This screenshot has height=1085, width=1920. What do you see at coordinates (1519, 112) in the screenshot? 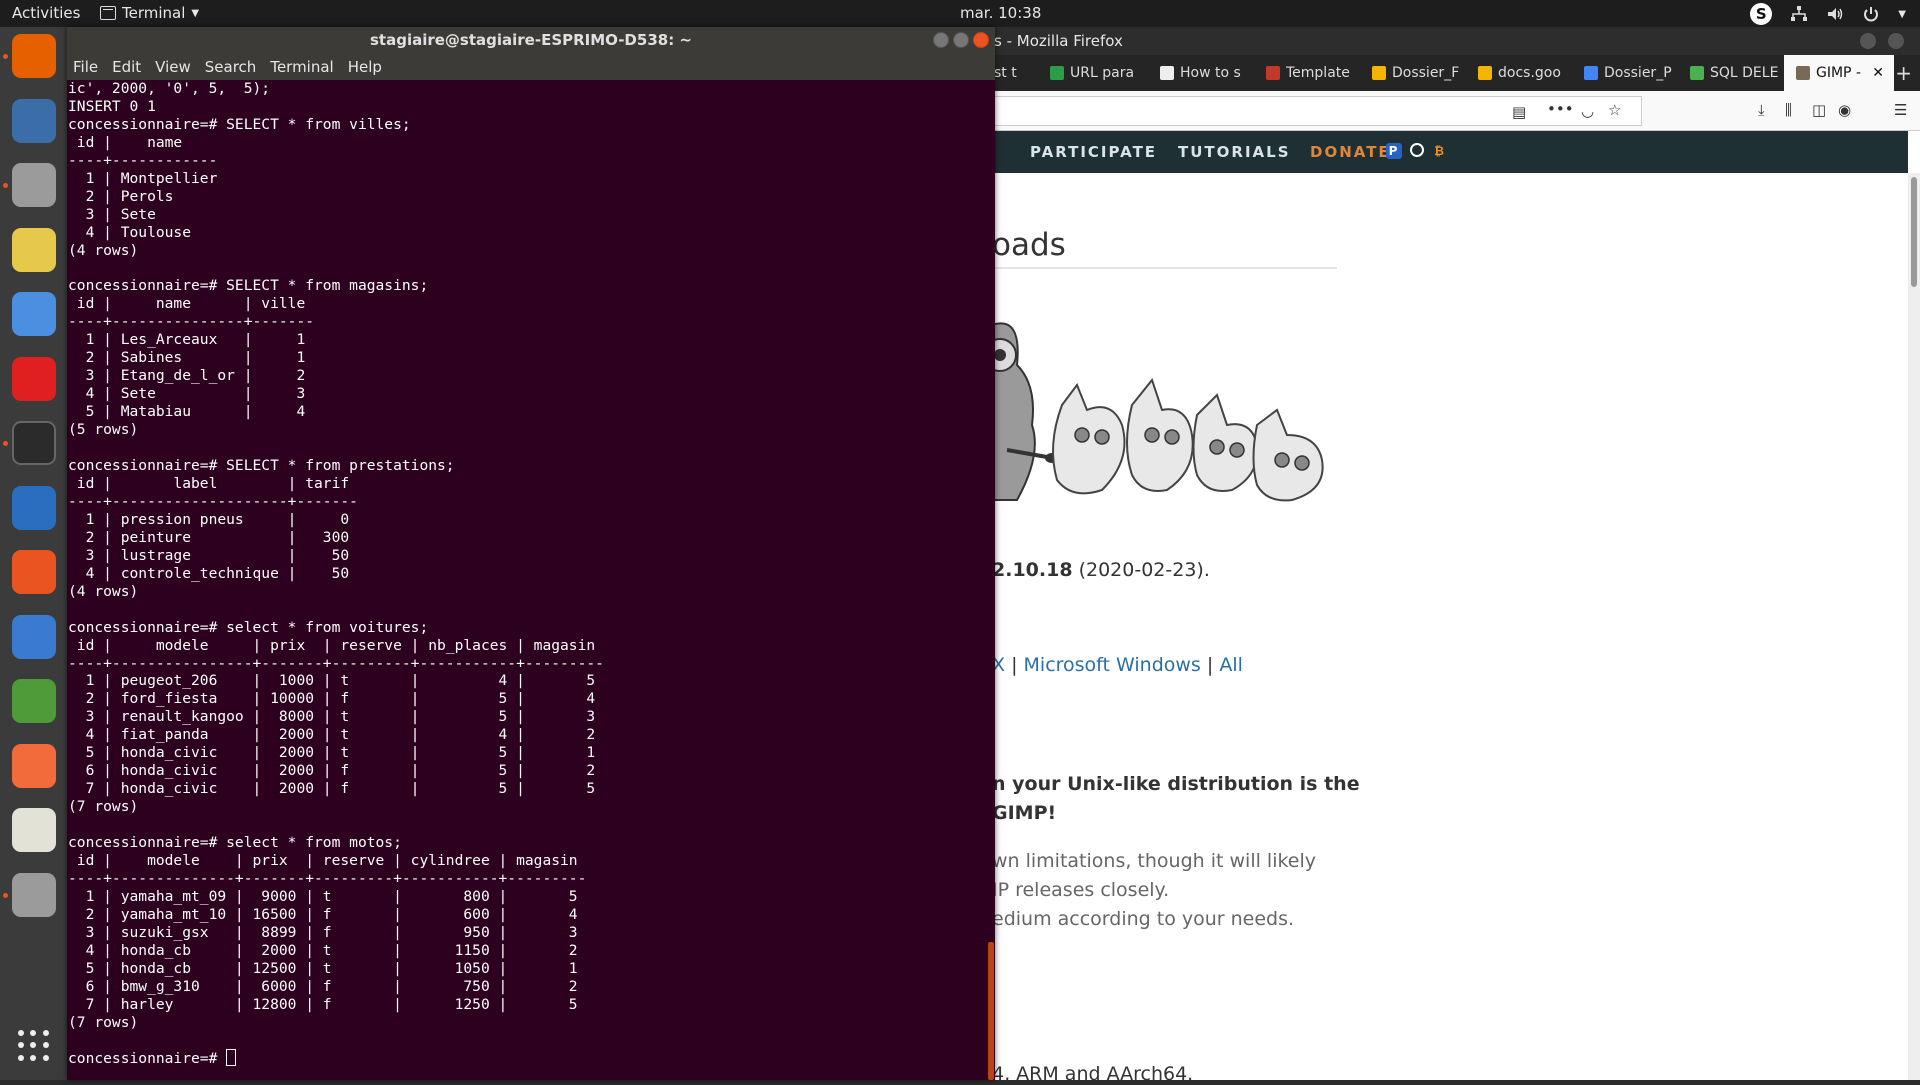
I see `reader-view-icon: ▤` at bounding box center [1519, 112].